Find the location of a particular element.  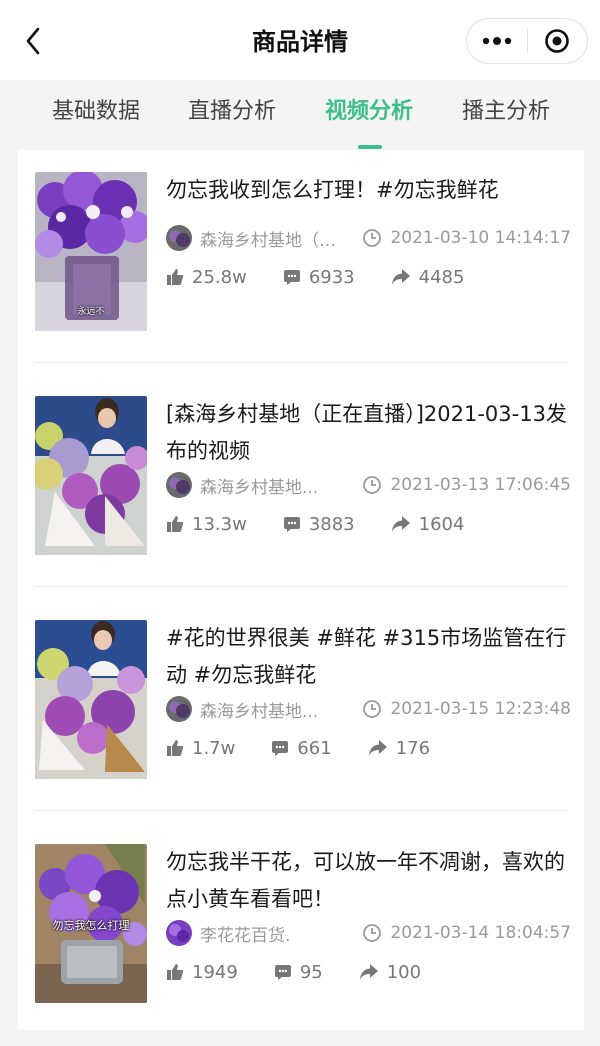

video-stats: 1.7w 661 176 is located at coordinates (368, 748).